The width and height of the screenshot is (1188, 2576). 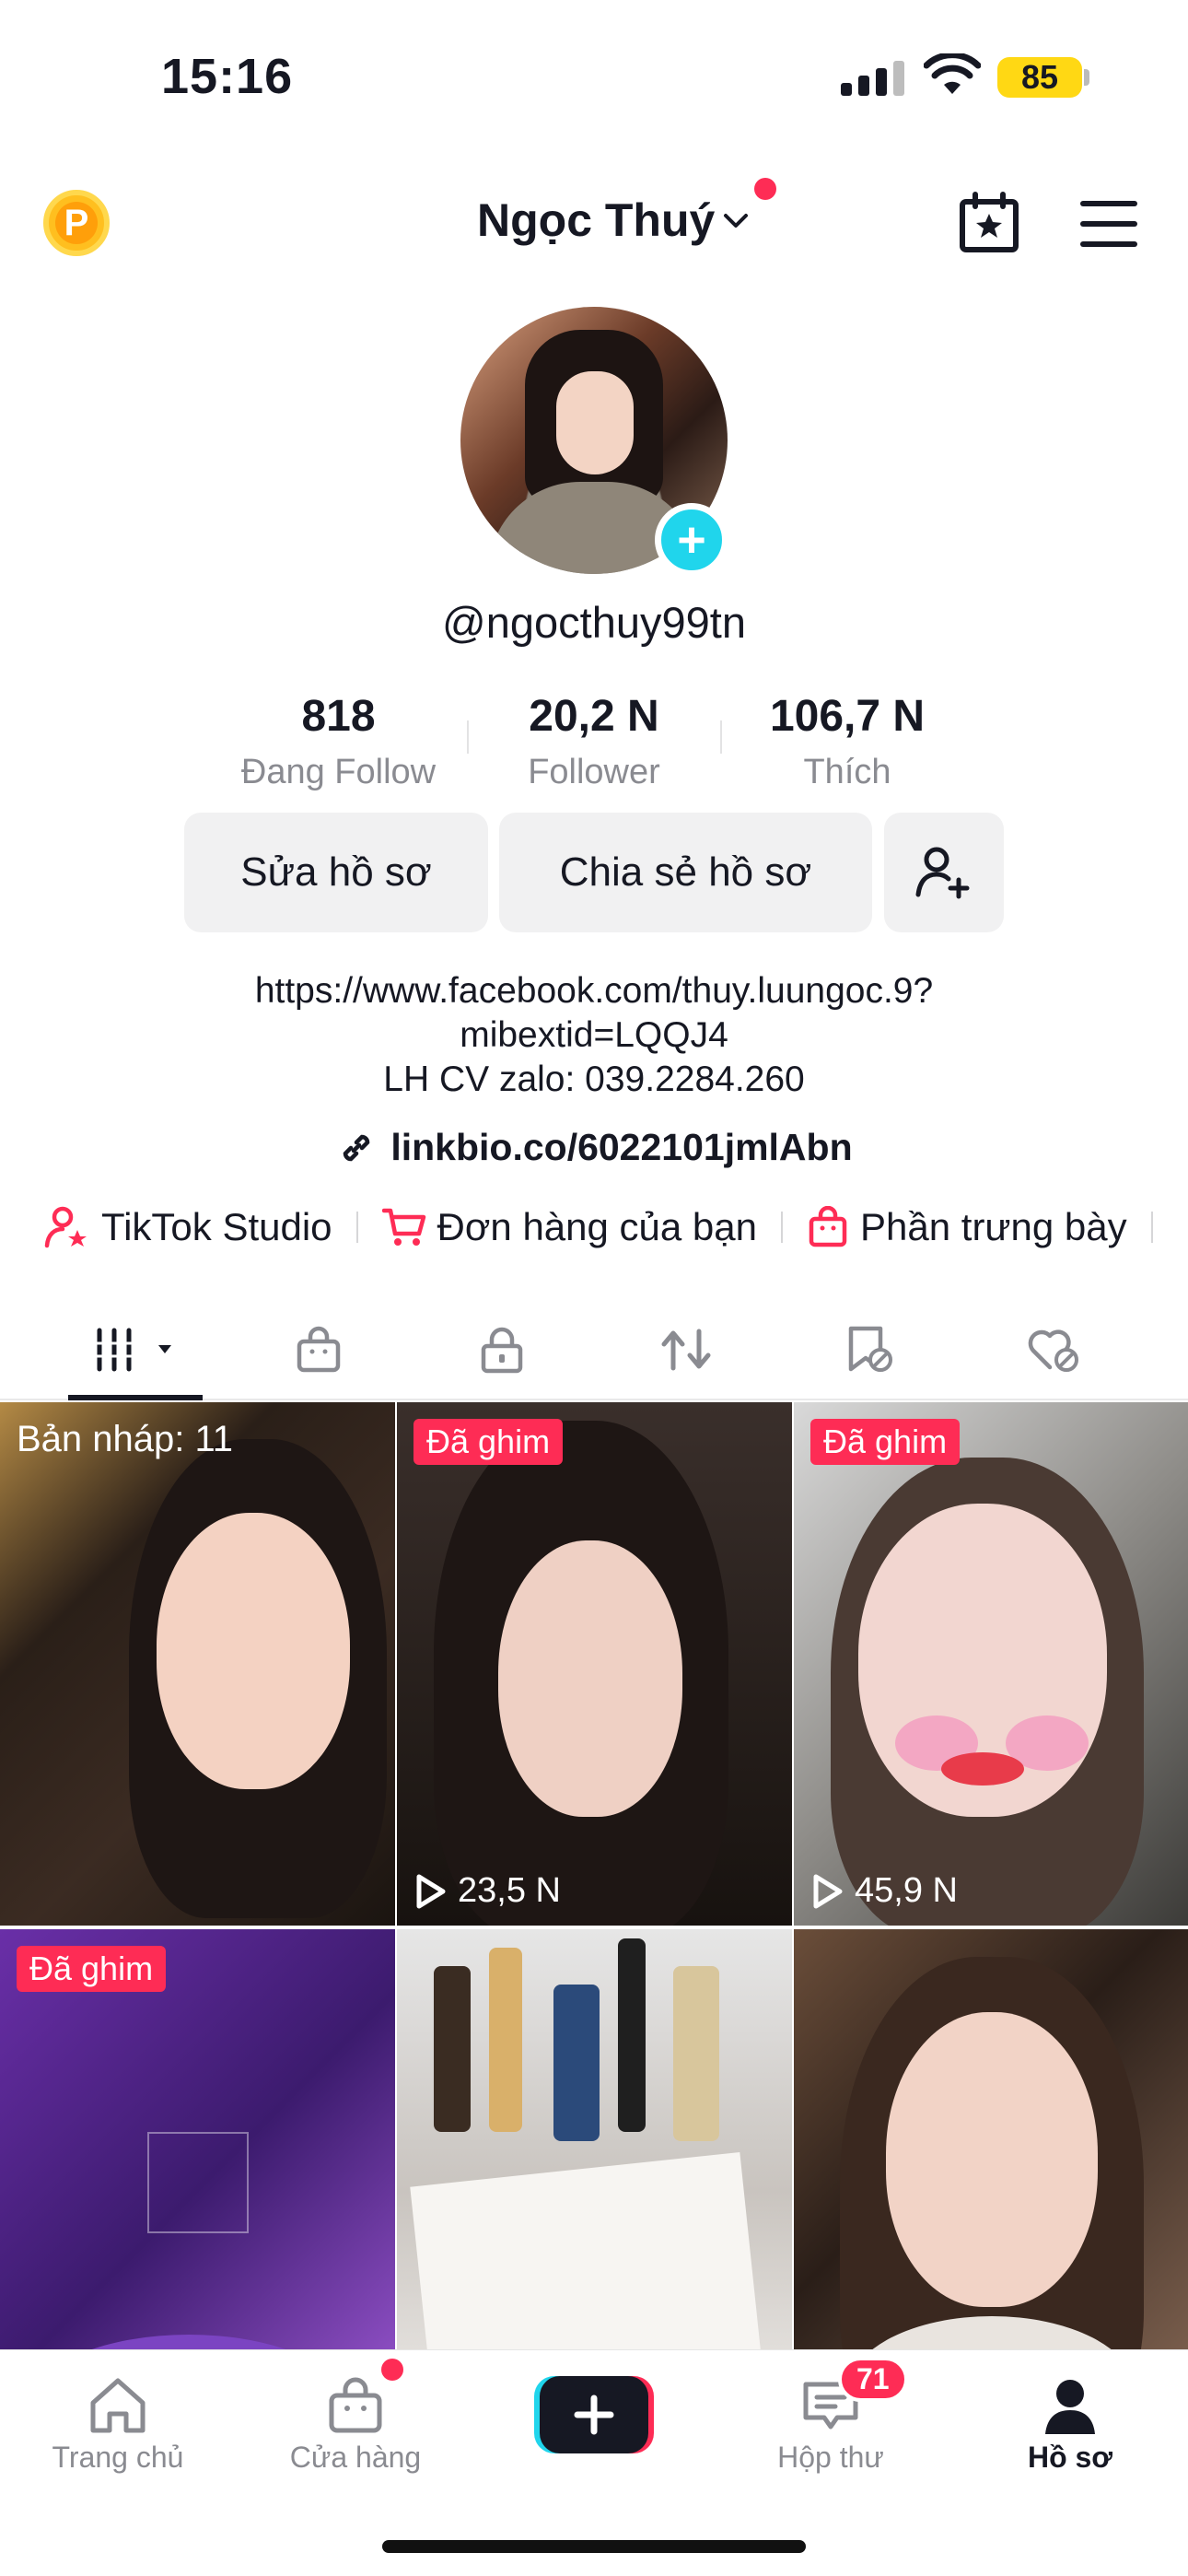 What do you see at coordinates (392, 2370) in the screenshot?
I see `shop-notification-dot` at bounding box center [392, 2370].